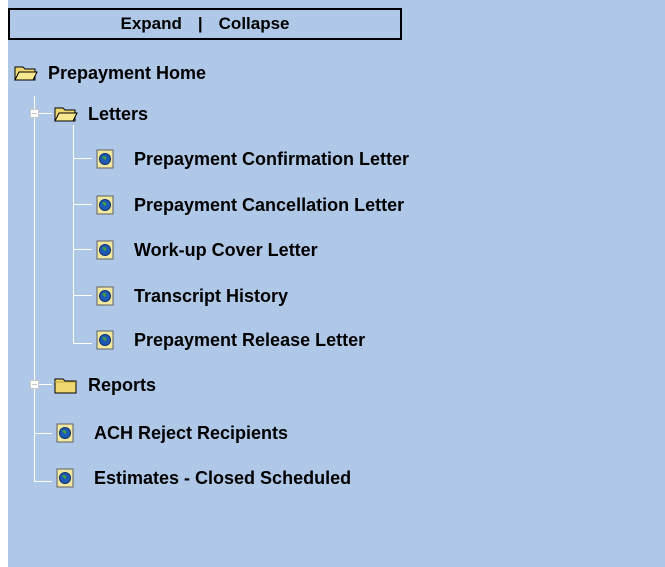  Describe the element at coordinates (250, 339) in the screenshot. I see `tree-item-label: Prepayment Release Letter` at that location.